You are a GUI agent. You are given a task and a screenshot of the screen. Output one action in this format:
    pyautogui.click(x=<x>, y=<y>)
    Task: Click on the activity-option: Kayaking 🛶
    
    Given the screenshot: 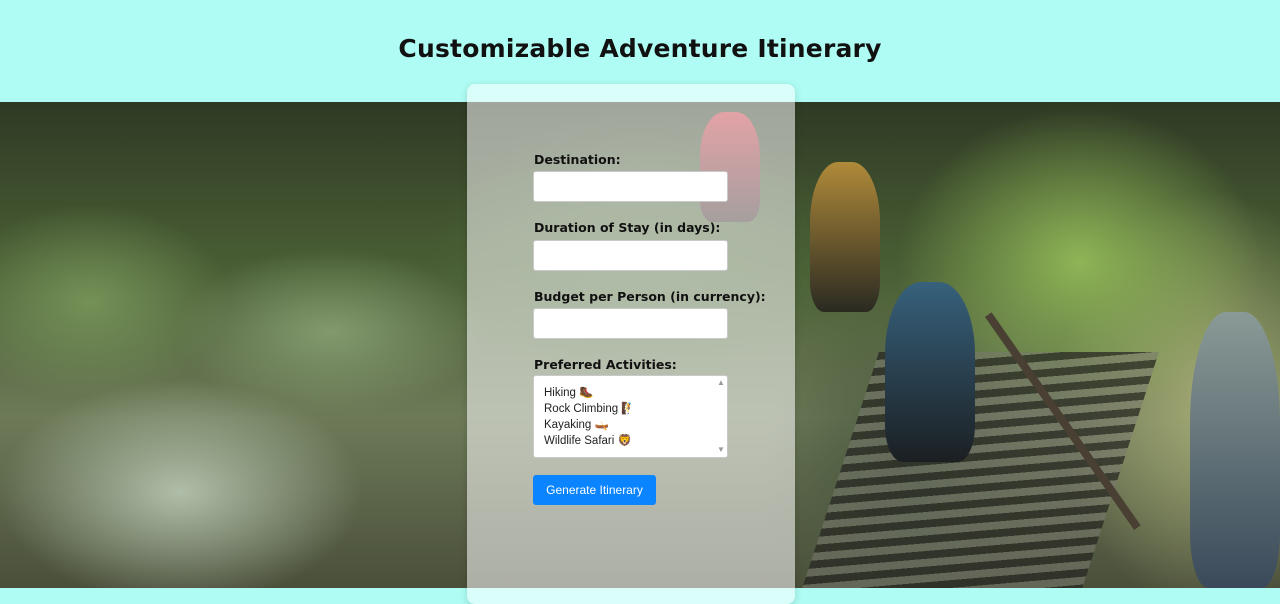 What is the action you would take?
    pyautogui.click(x=630, y=425)
    